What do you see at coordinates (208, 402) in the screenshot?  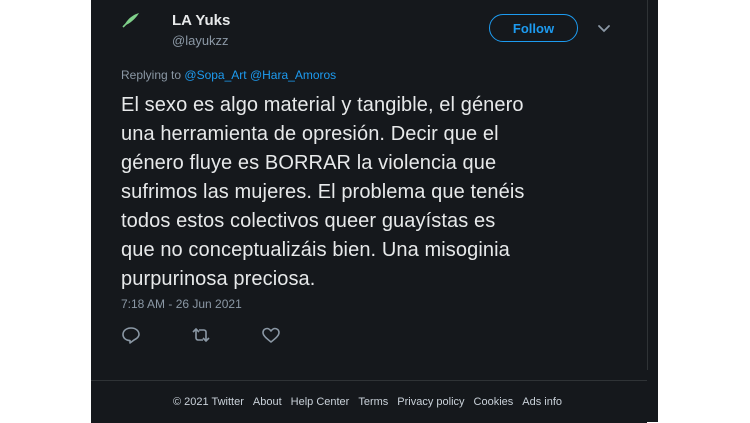 I see `footer-copyright: © 2021 Twitter` at bounding box center [208, 402].